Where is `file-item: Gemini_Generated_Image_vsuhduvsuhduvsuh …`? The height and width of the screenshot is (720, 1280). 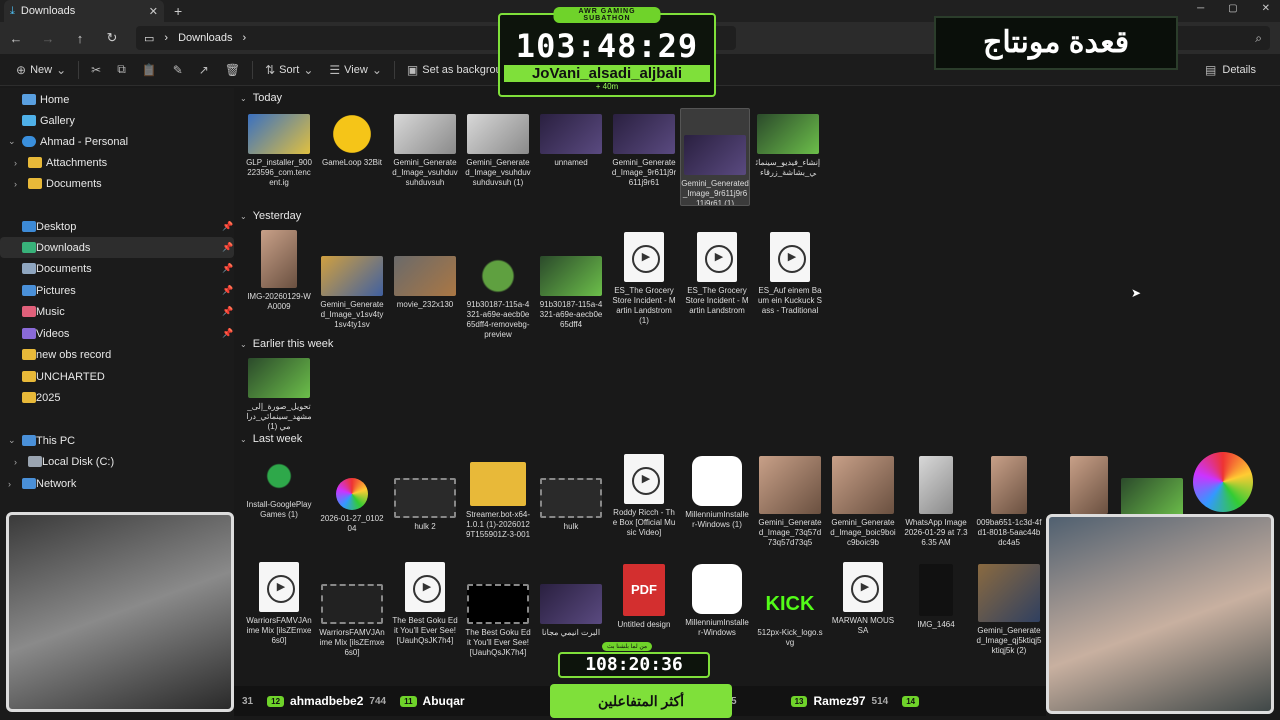
file-item: Gemini_Generated_Image_vsuhduvsuhduvsuh … is located at coordinates (498, 150).